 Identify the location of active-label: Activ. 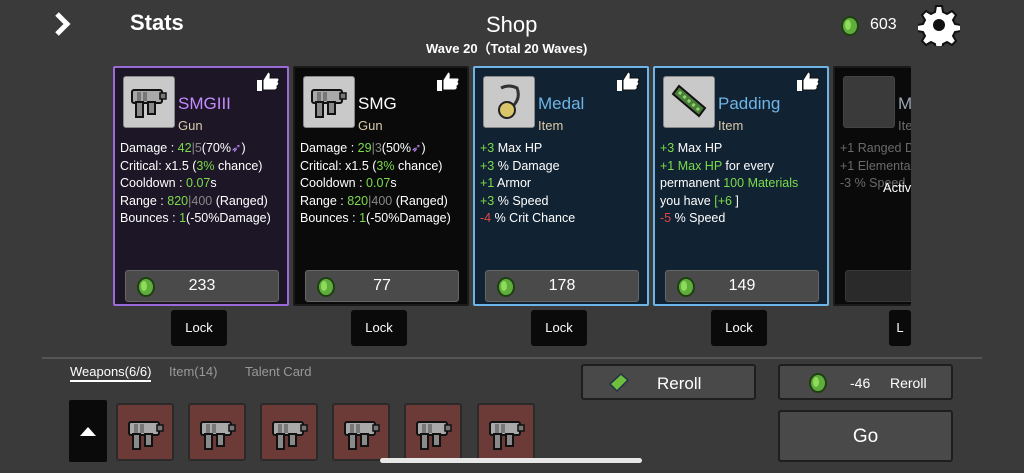
(897, 187).